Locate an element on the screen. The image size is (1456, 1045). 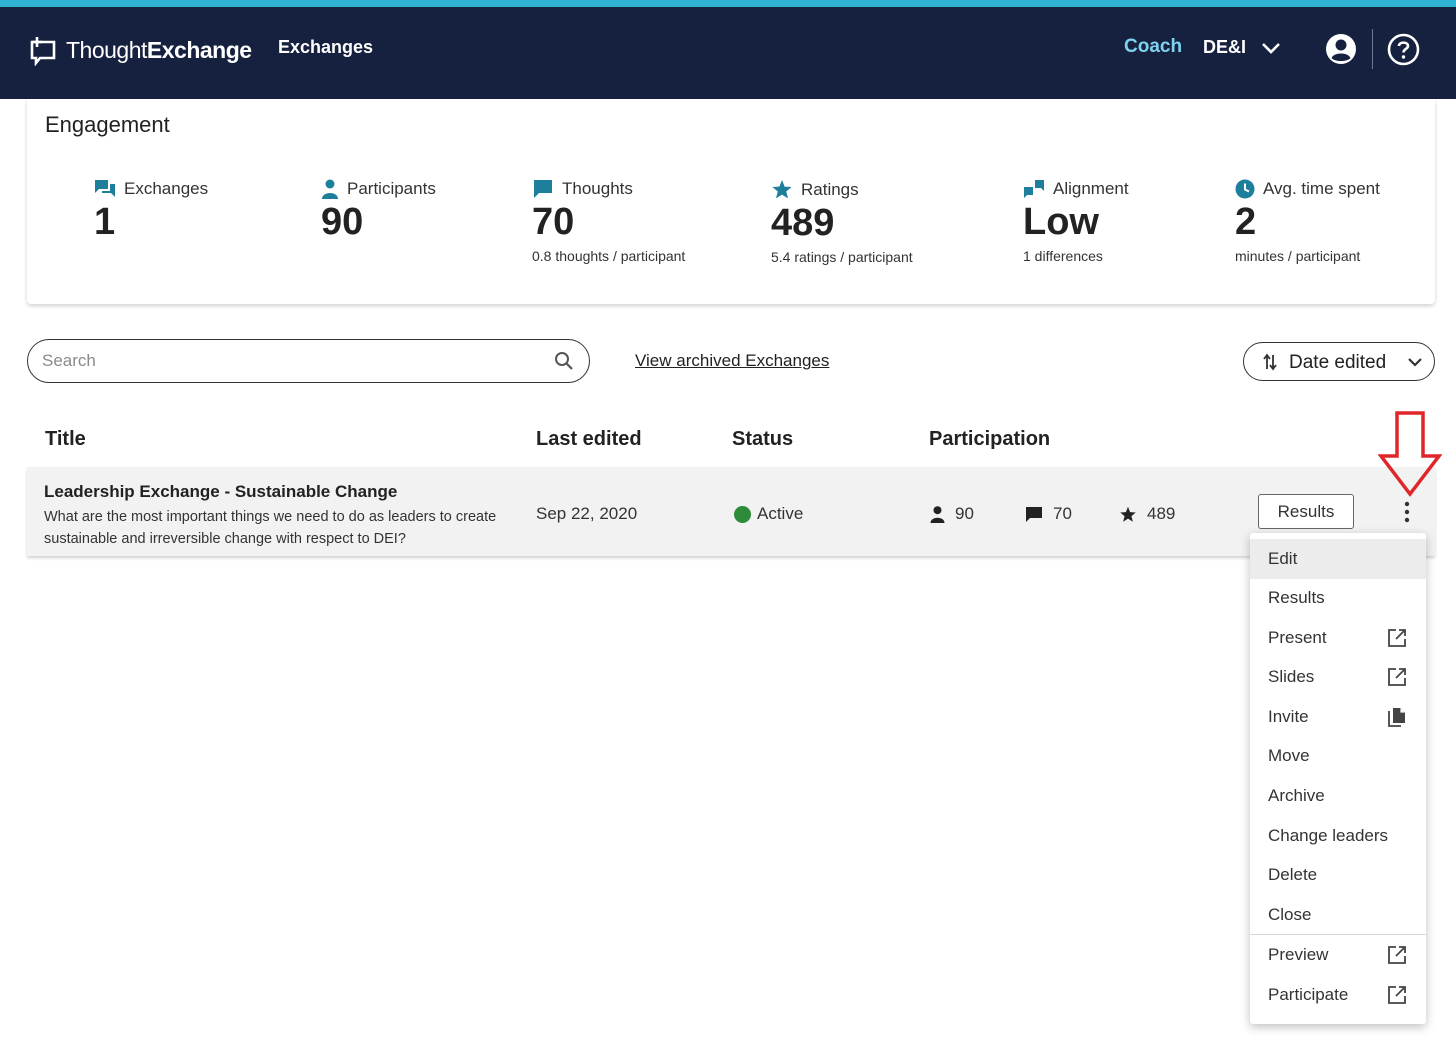
nav-coach-link: Coach is located at coordinates (1153, 47).